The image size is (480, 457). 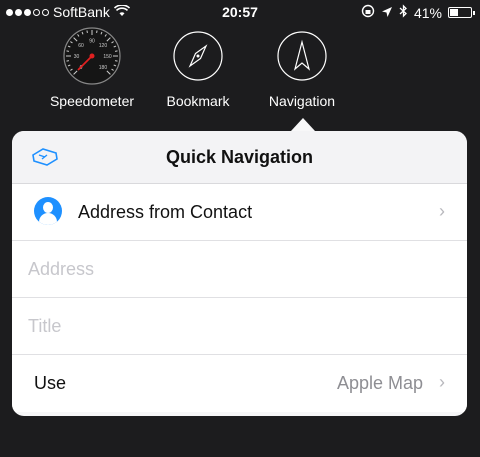 What do you see at coordinates (81, 46) in the screenshot?
I see `gauge-number: 60` at bounding box center [81, 46].